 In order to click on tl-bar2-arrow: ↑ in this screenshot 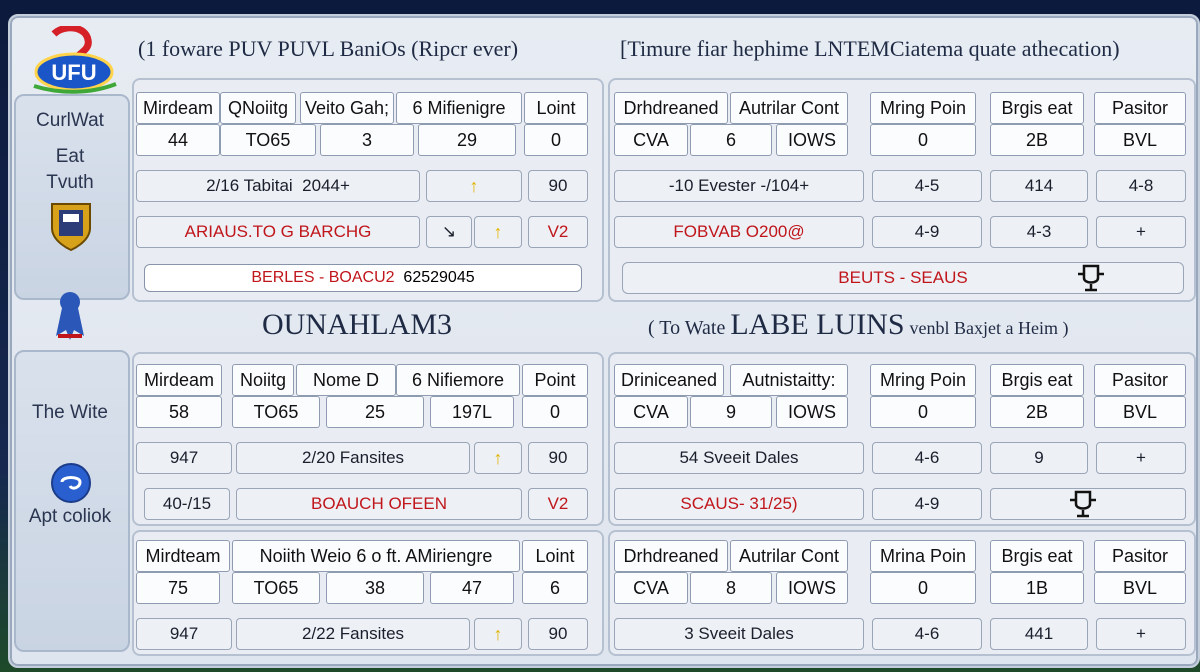, I will do `click(498, 232)`.